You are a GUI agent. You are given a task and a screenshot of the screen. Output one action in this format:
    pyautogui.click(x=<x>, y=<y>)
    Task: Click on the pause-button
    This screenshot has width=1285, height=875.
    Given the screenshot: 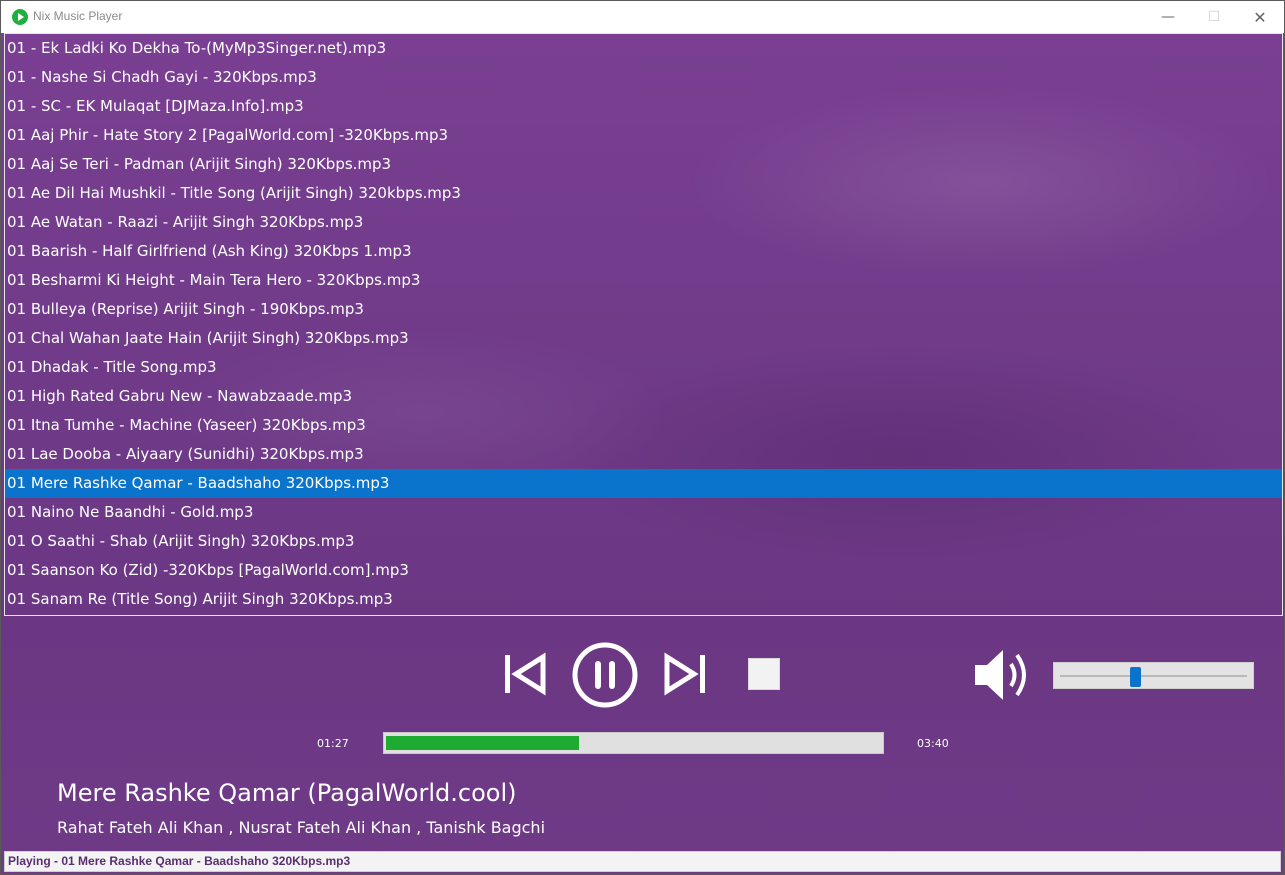 What is the action you would take?
    pyautogui.click(x=605, y=675)
    